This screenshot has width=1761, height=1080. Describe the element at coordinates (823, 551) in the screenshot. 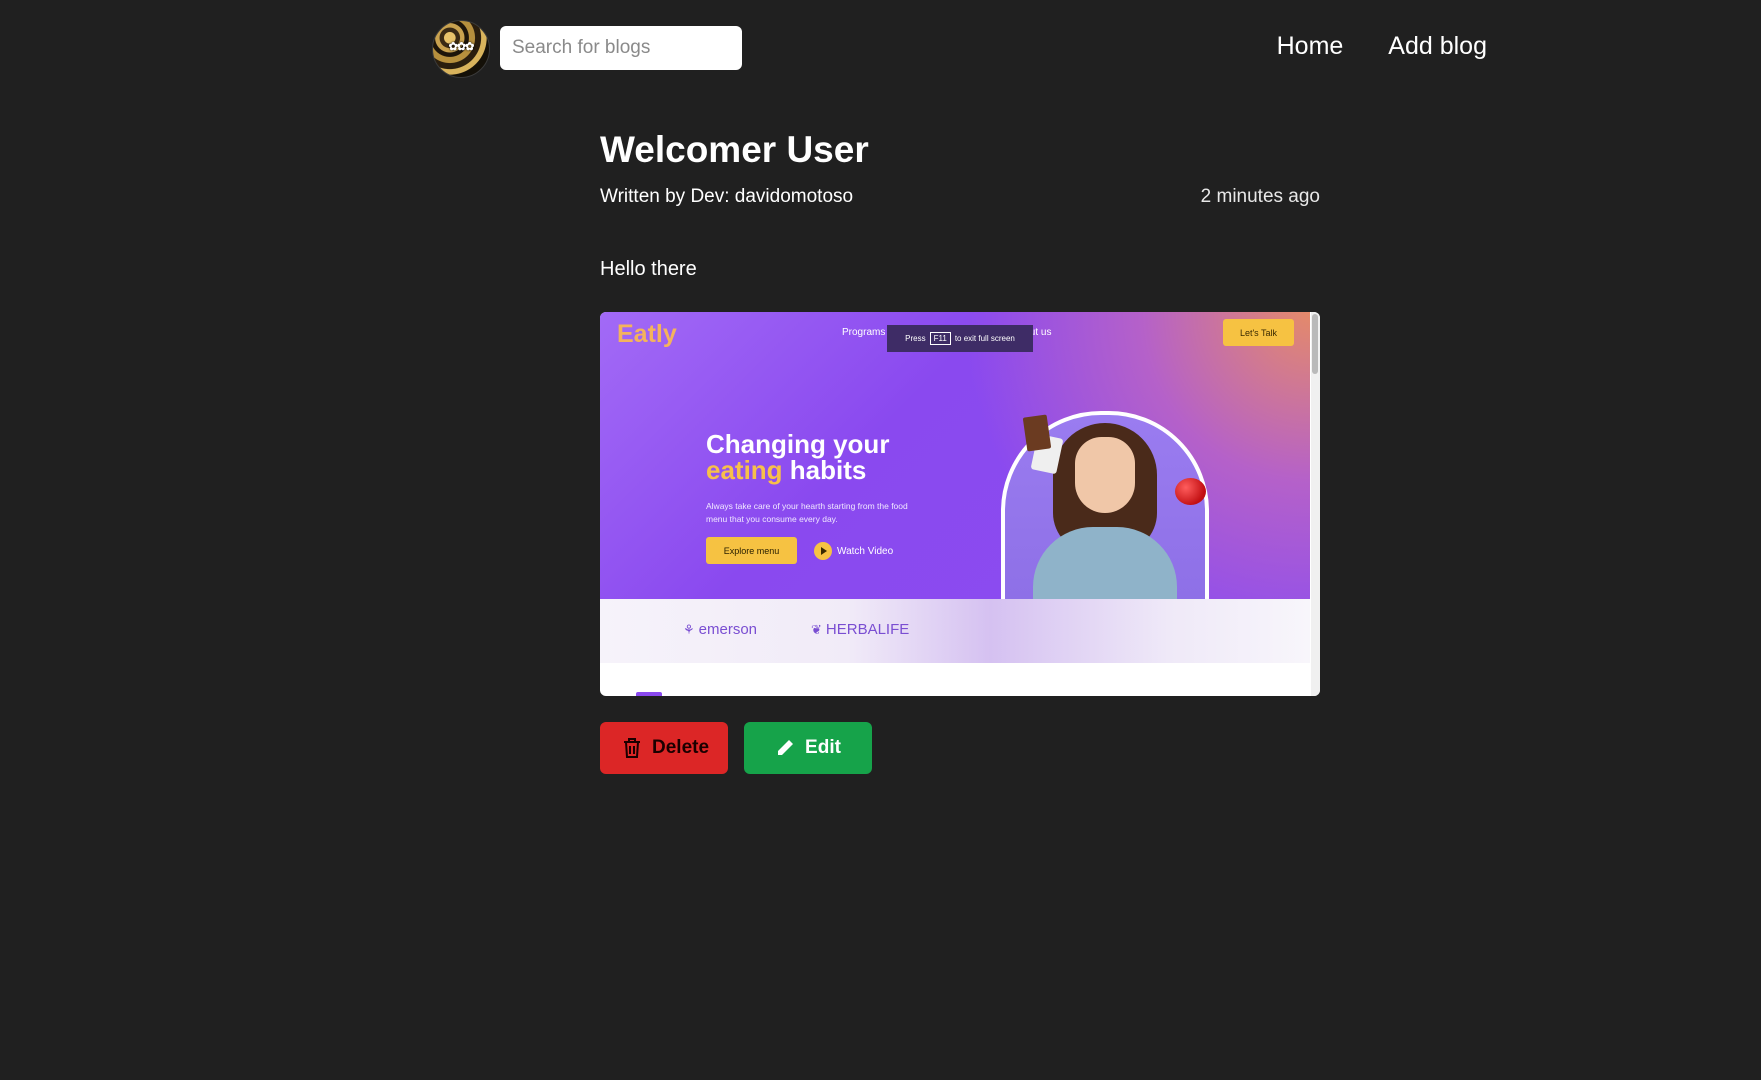

I see `play-icon` at that location.